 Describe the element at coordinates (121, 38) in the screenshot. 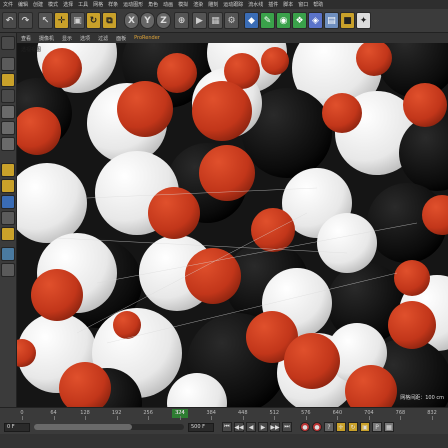

I see `viewport-menu-item: 面板` at that location.